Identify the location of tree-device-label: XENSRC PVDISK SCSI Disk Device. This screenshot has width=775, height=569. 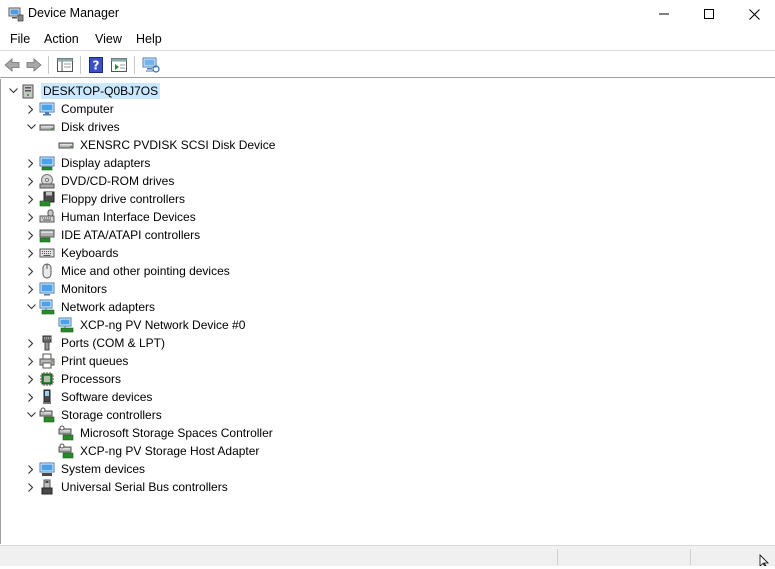
(178, 145).